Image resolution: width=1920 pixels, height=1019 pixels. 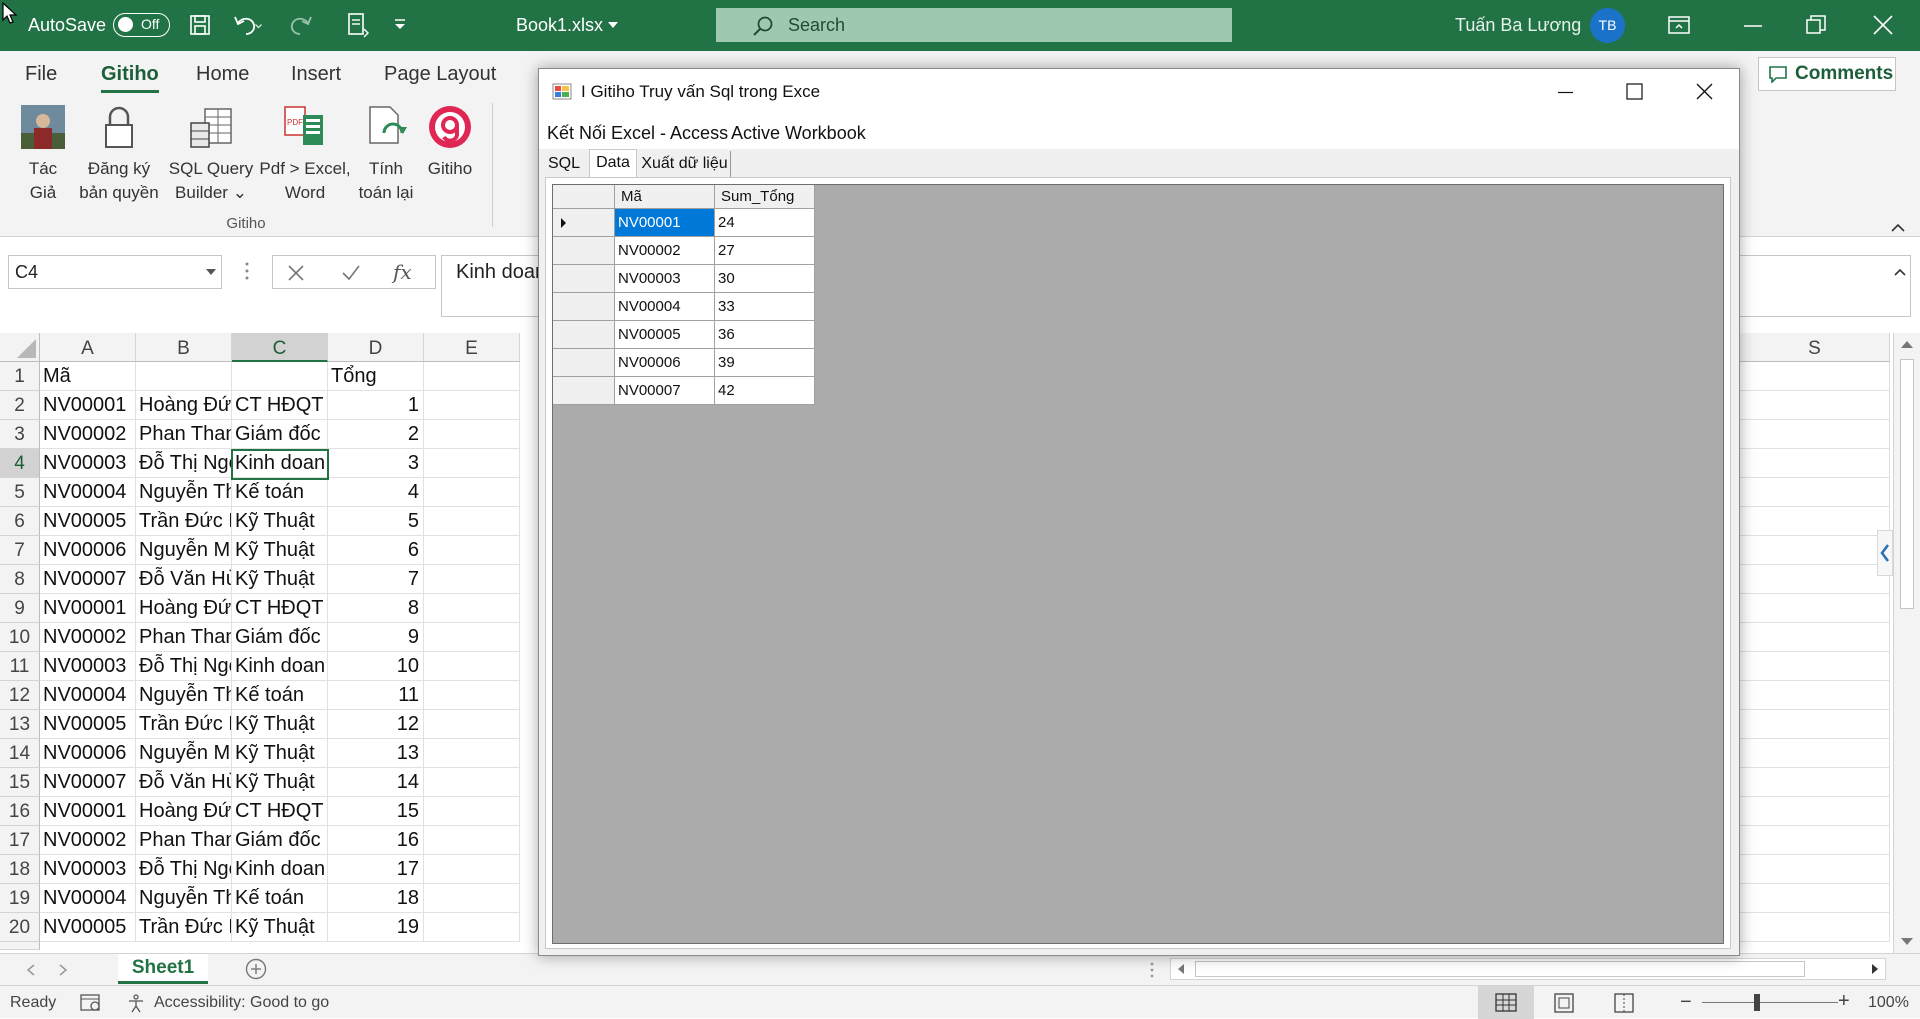 What do you see at coordinates (376, 666) in the screenshot?
I see `cell-d: 10` at bounding box center [376, 666].